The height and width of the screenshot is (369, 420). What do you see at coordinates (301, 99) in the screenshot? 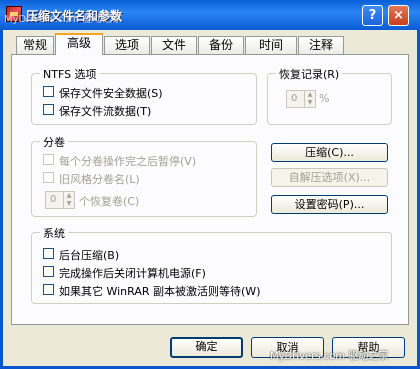
I see `recovery-record-stepper: 0 ▲ ▼` at bounding box center [301, 99].